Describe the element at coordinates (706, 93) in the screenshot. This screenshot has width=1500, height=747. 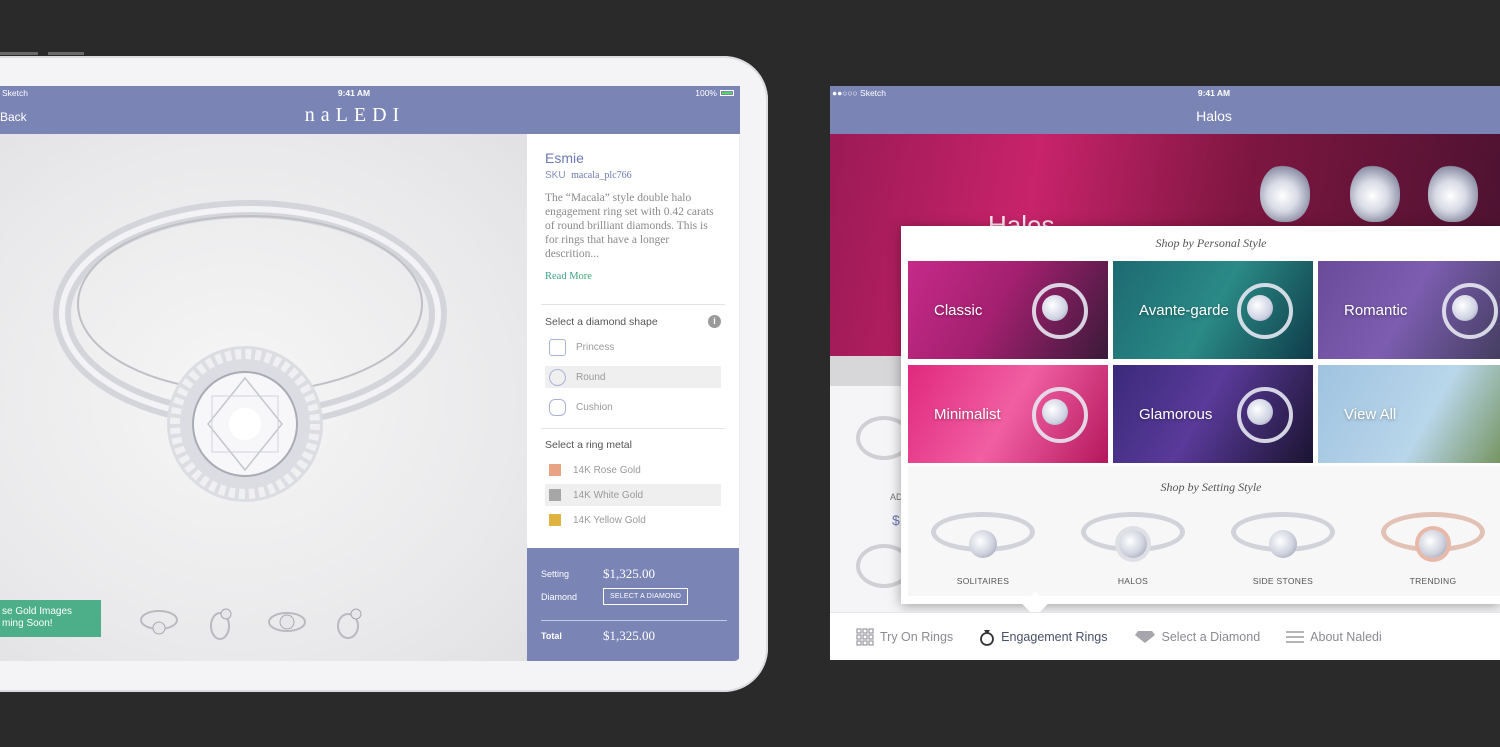
I see `battery-percent: 100%` at that location.